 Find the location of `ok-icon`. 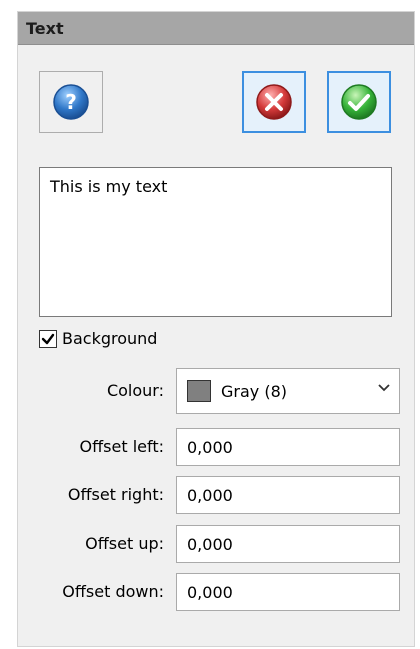

ok-icon is located at coordinates (359, 102).